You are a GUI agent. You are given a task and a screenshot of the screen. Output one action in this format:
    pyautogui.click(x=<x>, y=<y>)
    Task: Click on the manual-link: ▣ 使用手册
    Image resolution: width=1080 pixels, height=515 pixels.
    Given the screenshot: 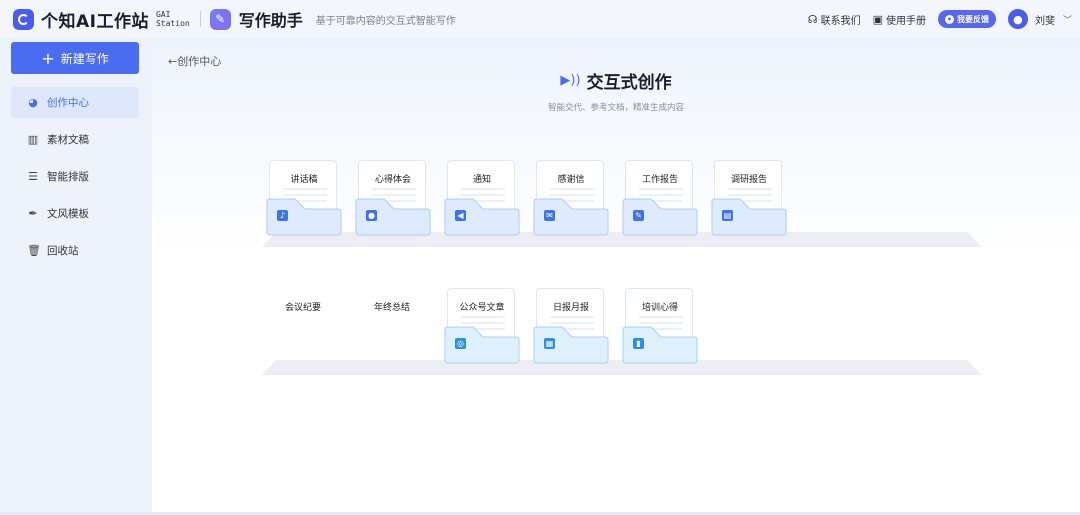 What is the action you would take?
    pyautogui.click(x=899, y=19)
    